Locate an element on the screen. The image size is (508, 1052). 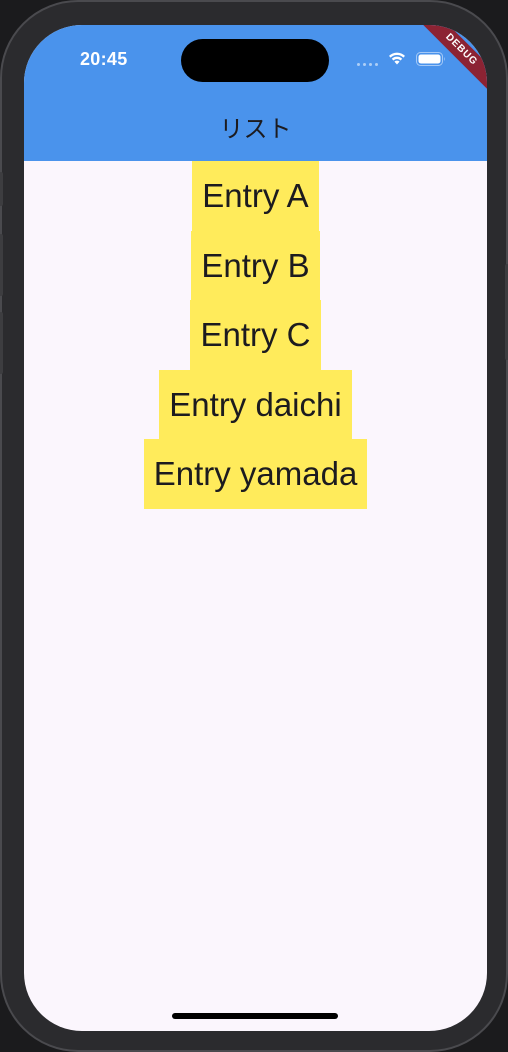
app-bar: 20:45 DEBUG リスト is located at coordinates (255, 93).